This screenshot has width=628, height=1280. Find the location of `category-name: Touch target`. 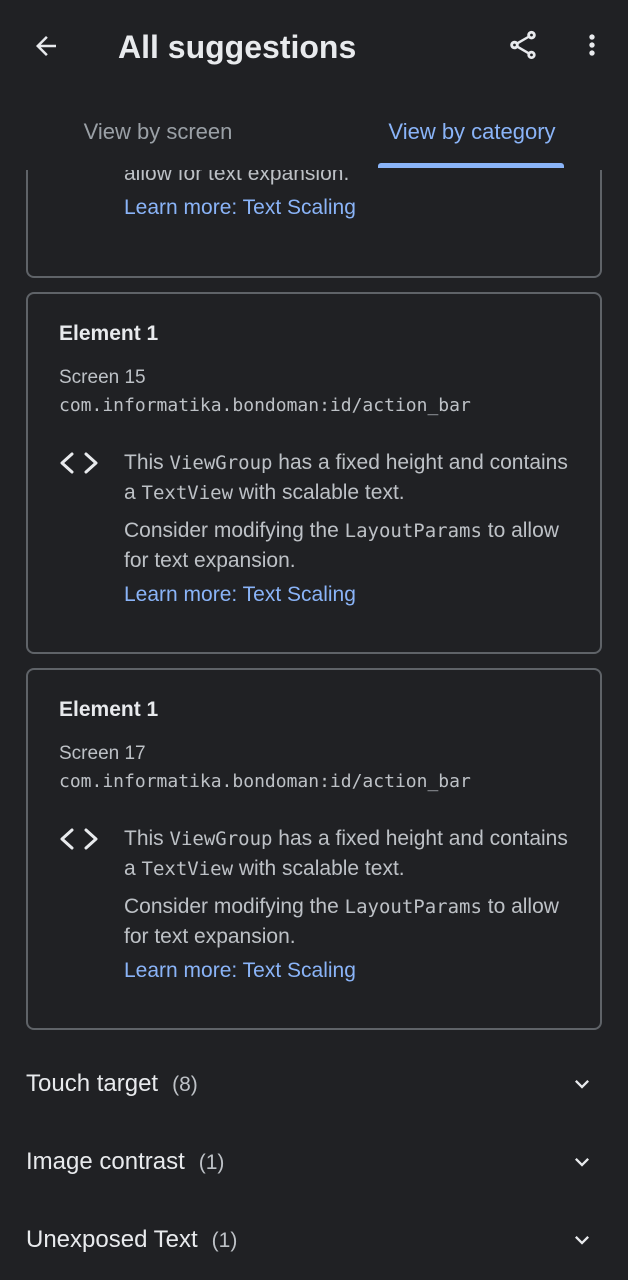

category-name: Touch target is located at coordinates (92, 1083).